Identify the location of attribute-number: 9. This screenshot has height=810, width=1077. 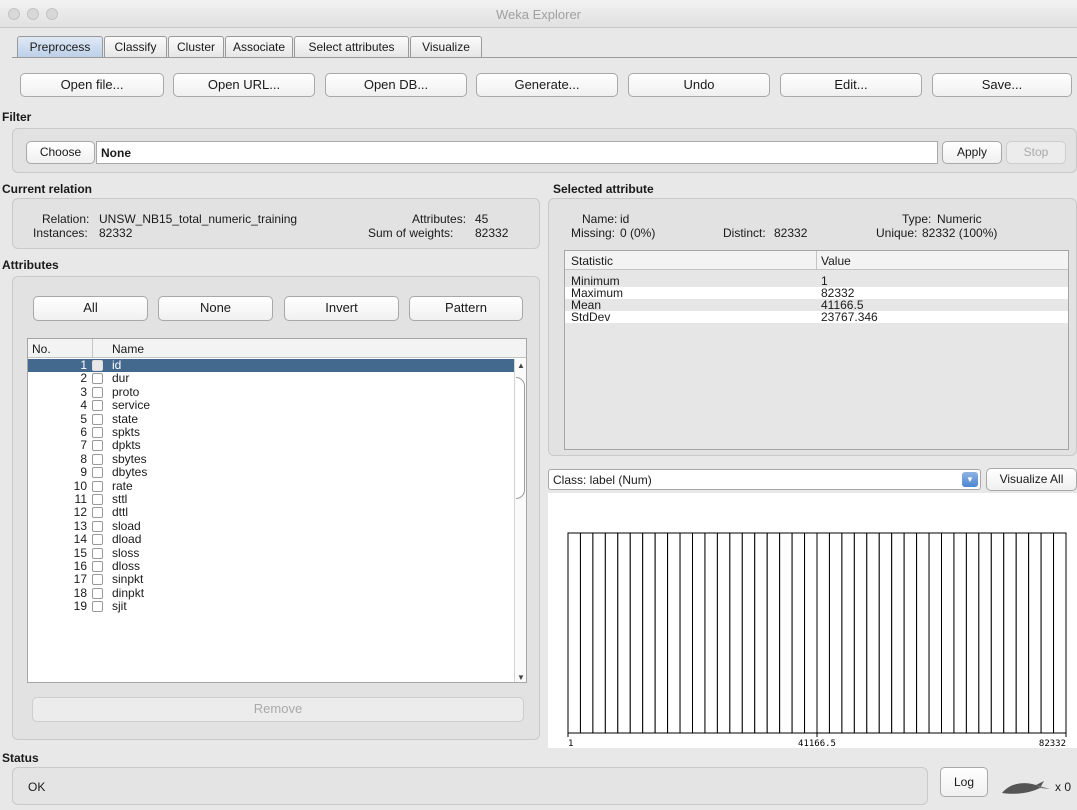
(83, 472).